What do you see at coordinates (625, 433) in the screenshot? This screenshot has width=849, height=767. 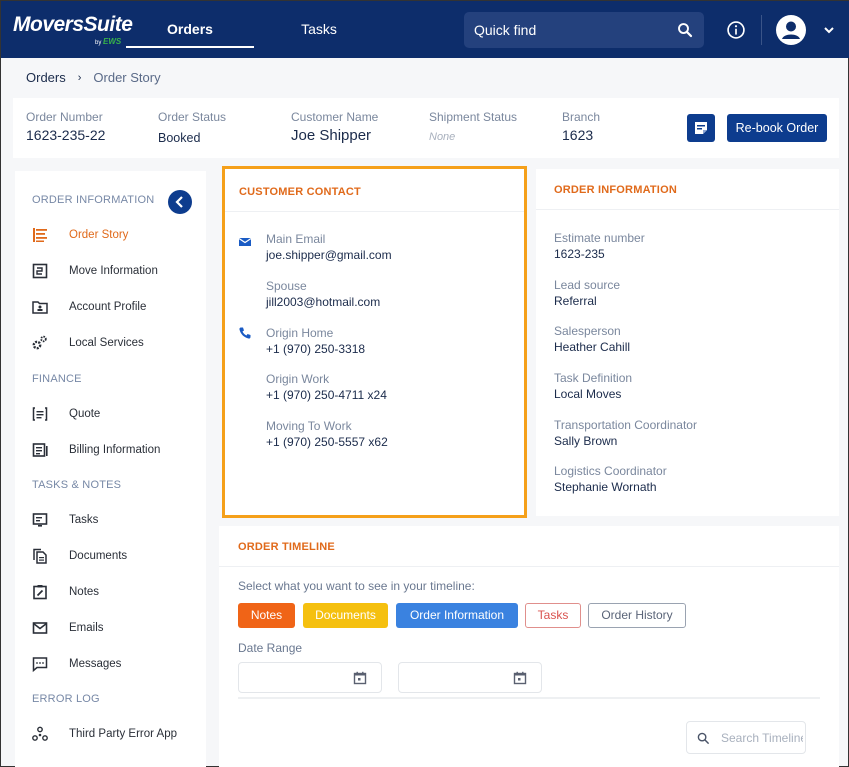 I see `transportation-coordinator-field: Transportation Coordinator Sally Brown` at bounding box center [625, 433].